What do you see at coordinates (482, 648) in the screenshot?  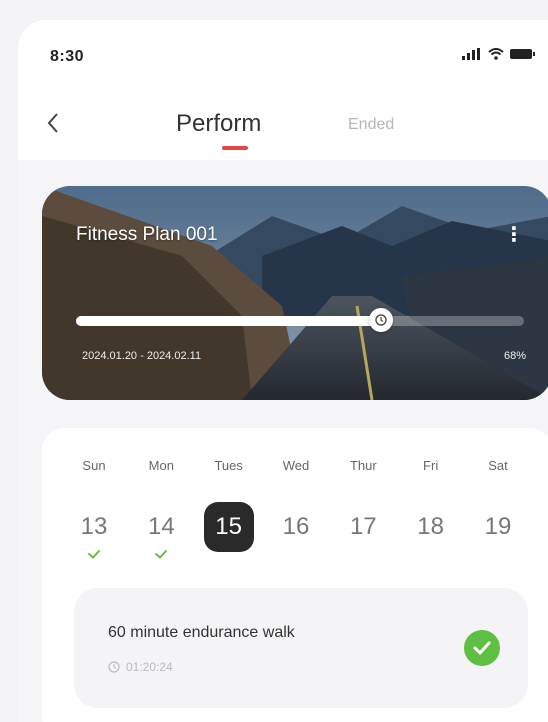 I see `check-circle-icon` at bounding box center [482, 648].